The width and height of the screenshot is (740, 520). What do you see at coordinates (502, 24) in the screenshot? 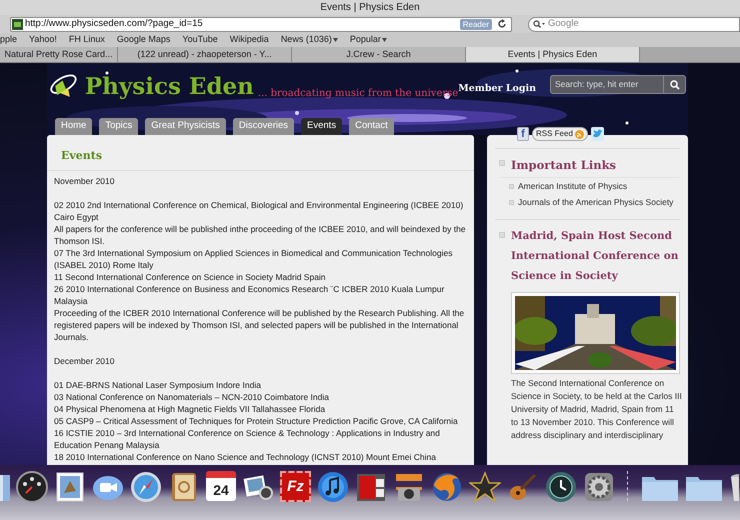
I see `reload-icon` at bounding box center [502, 24].